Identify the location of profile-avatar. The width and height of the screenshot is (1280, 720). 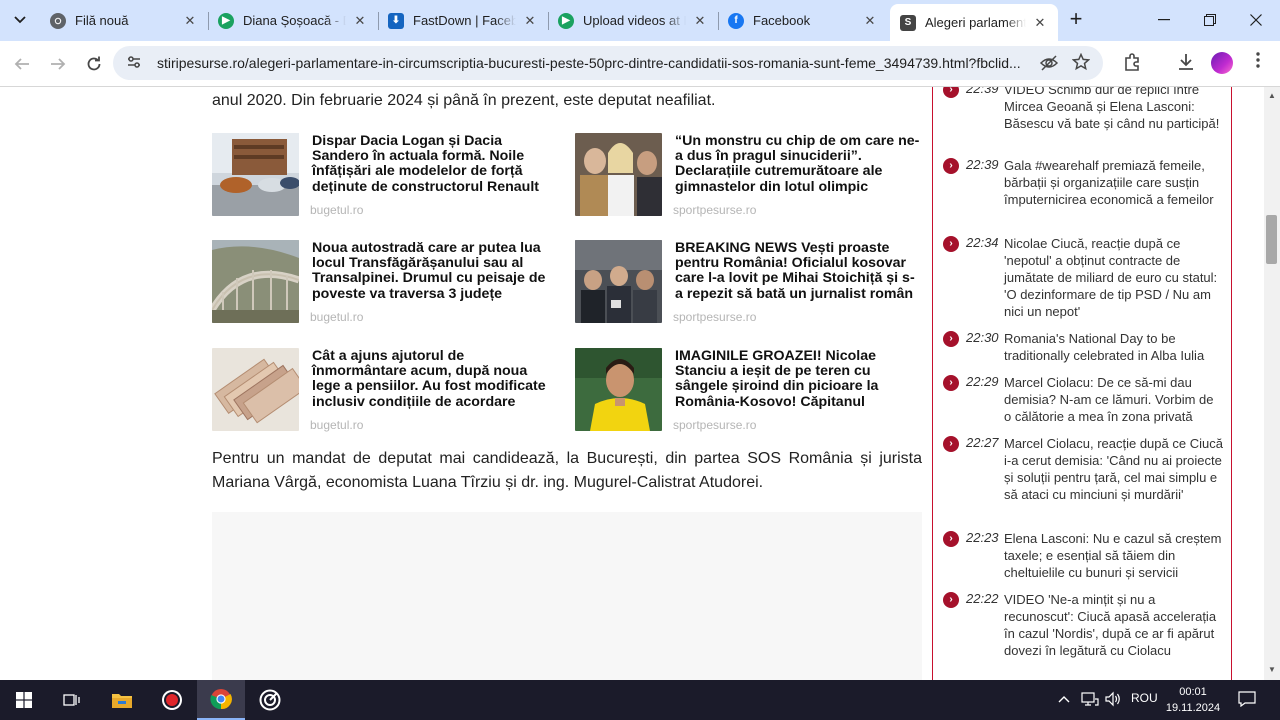
(1222, 63).